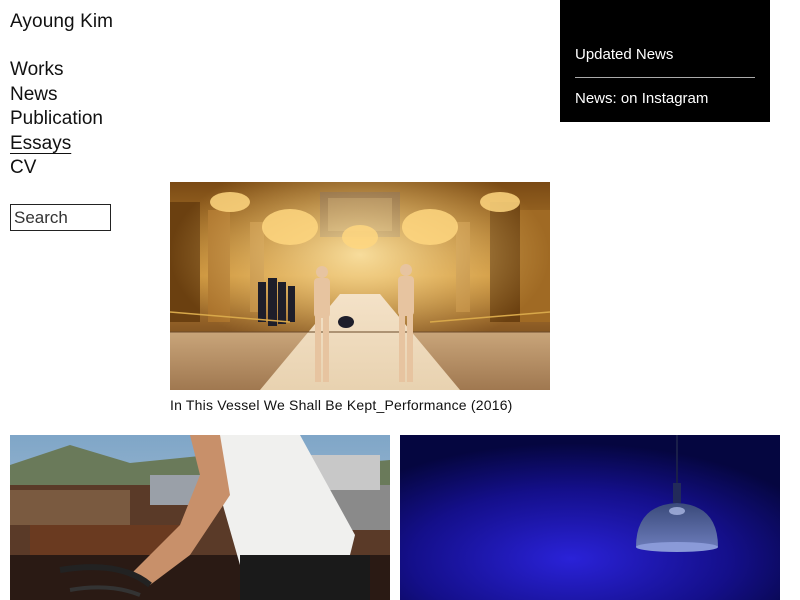 This screenshot has height=600, width=800. I want to click on thumbnail-blue-lamp, so click(590, 517).